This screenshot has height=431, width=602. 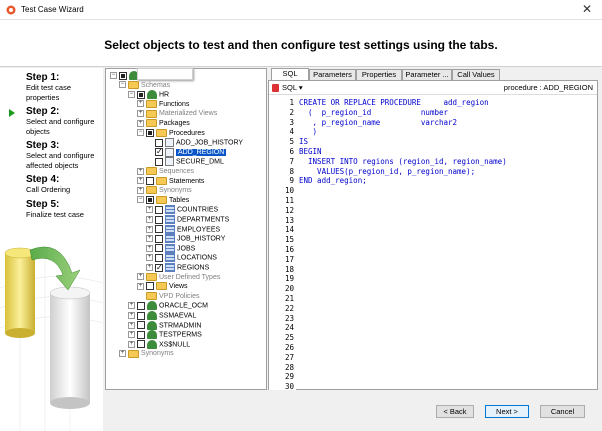 What do you see at coordinates (394, 102) in the screenshot?
I see `code-line: CREATE OR REPLACE PROCEDURE add_region` at bounding box center [394, 102].